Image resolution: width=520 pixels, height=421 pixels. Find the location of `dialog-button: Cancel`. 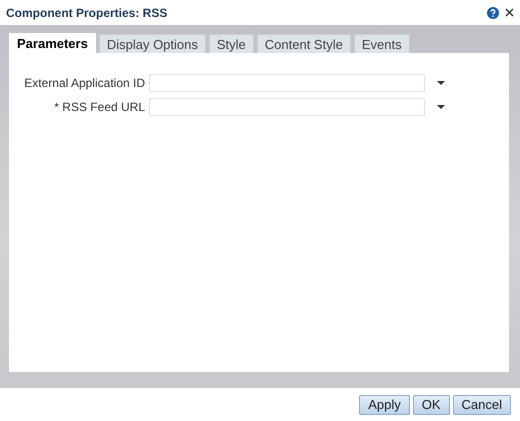

dialog-button: Cancel is located at coordinates (481, 404).